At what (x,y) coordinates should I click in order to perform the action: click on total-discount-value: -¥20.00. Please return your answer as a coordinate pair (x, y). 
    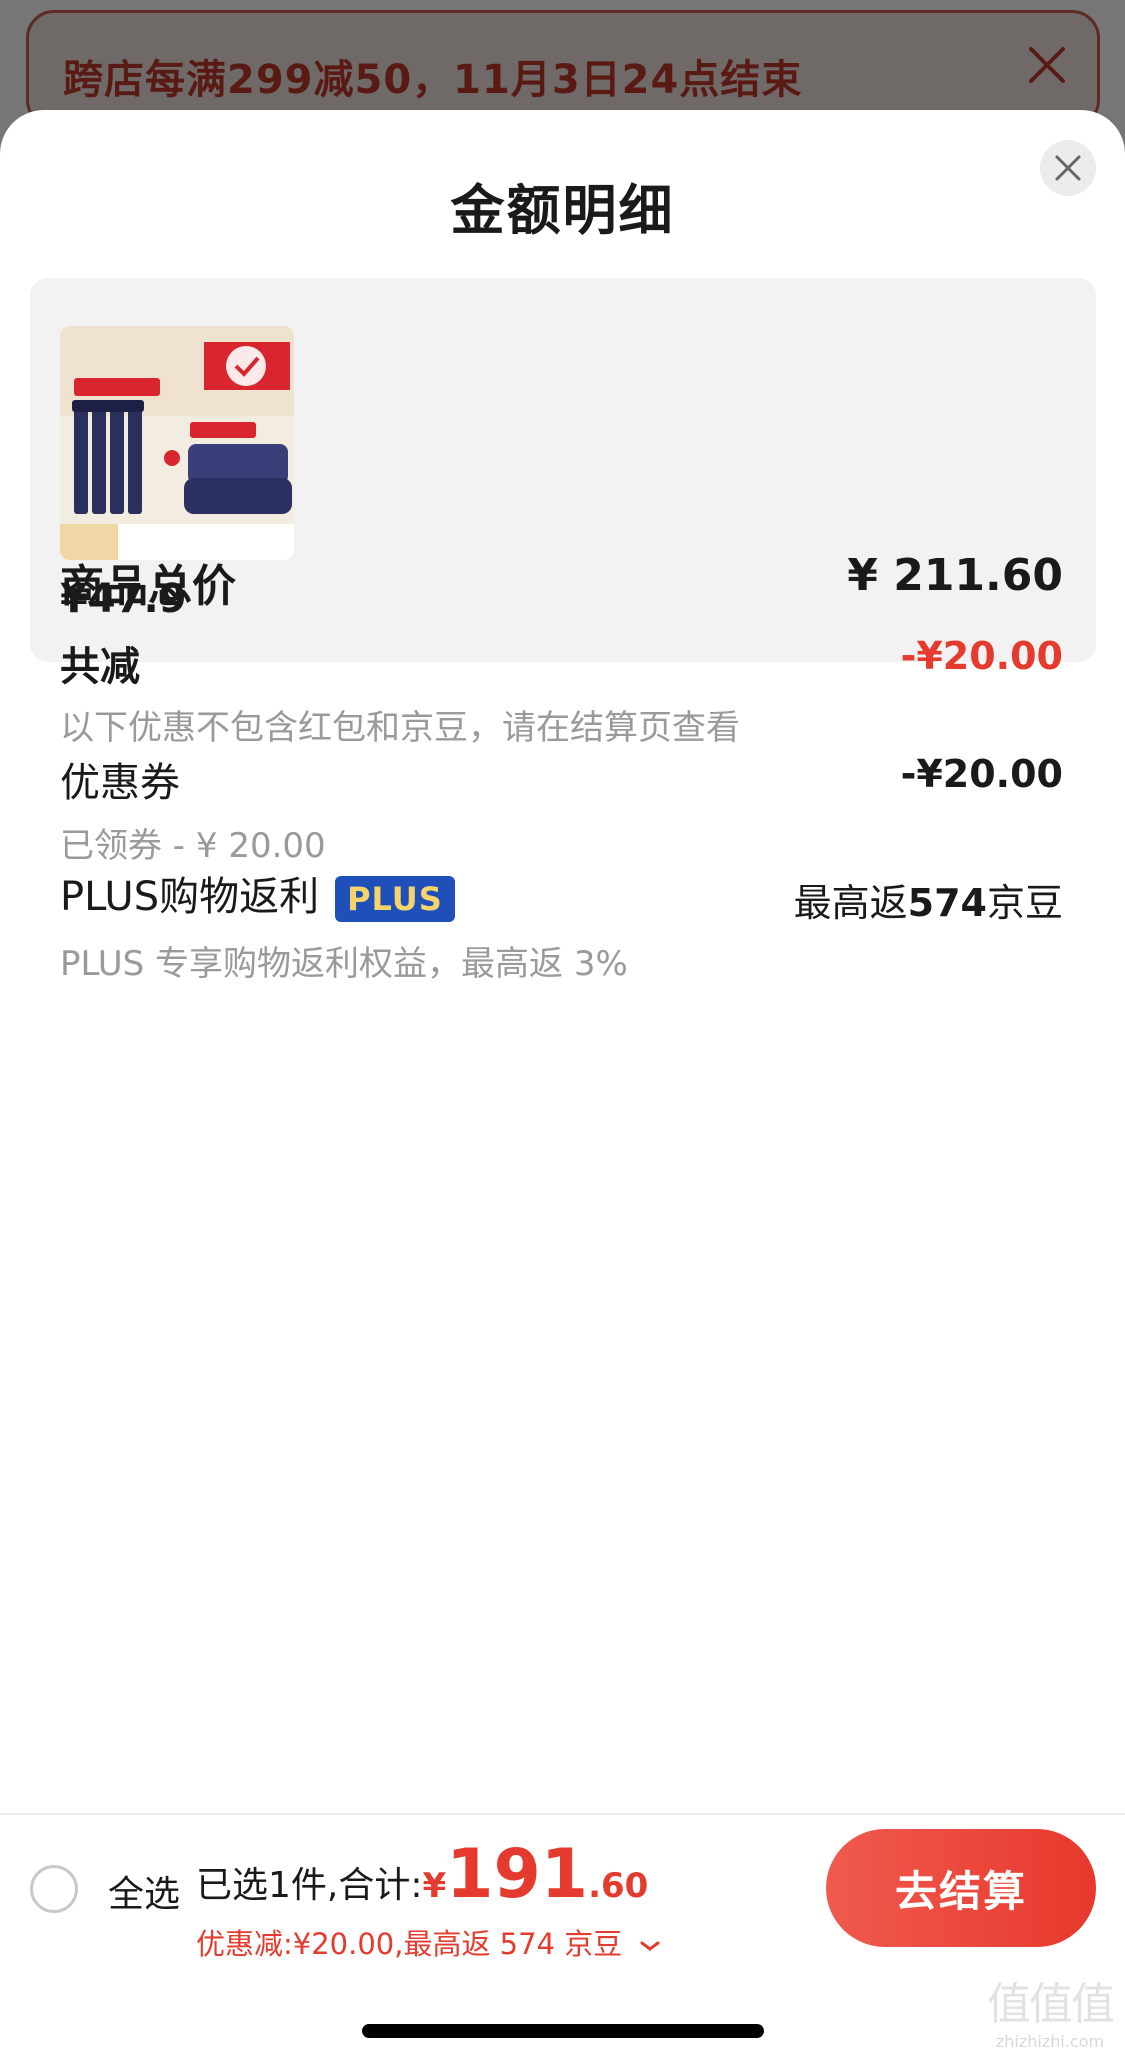
    Looking at the image, I should click on (981, 656).